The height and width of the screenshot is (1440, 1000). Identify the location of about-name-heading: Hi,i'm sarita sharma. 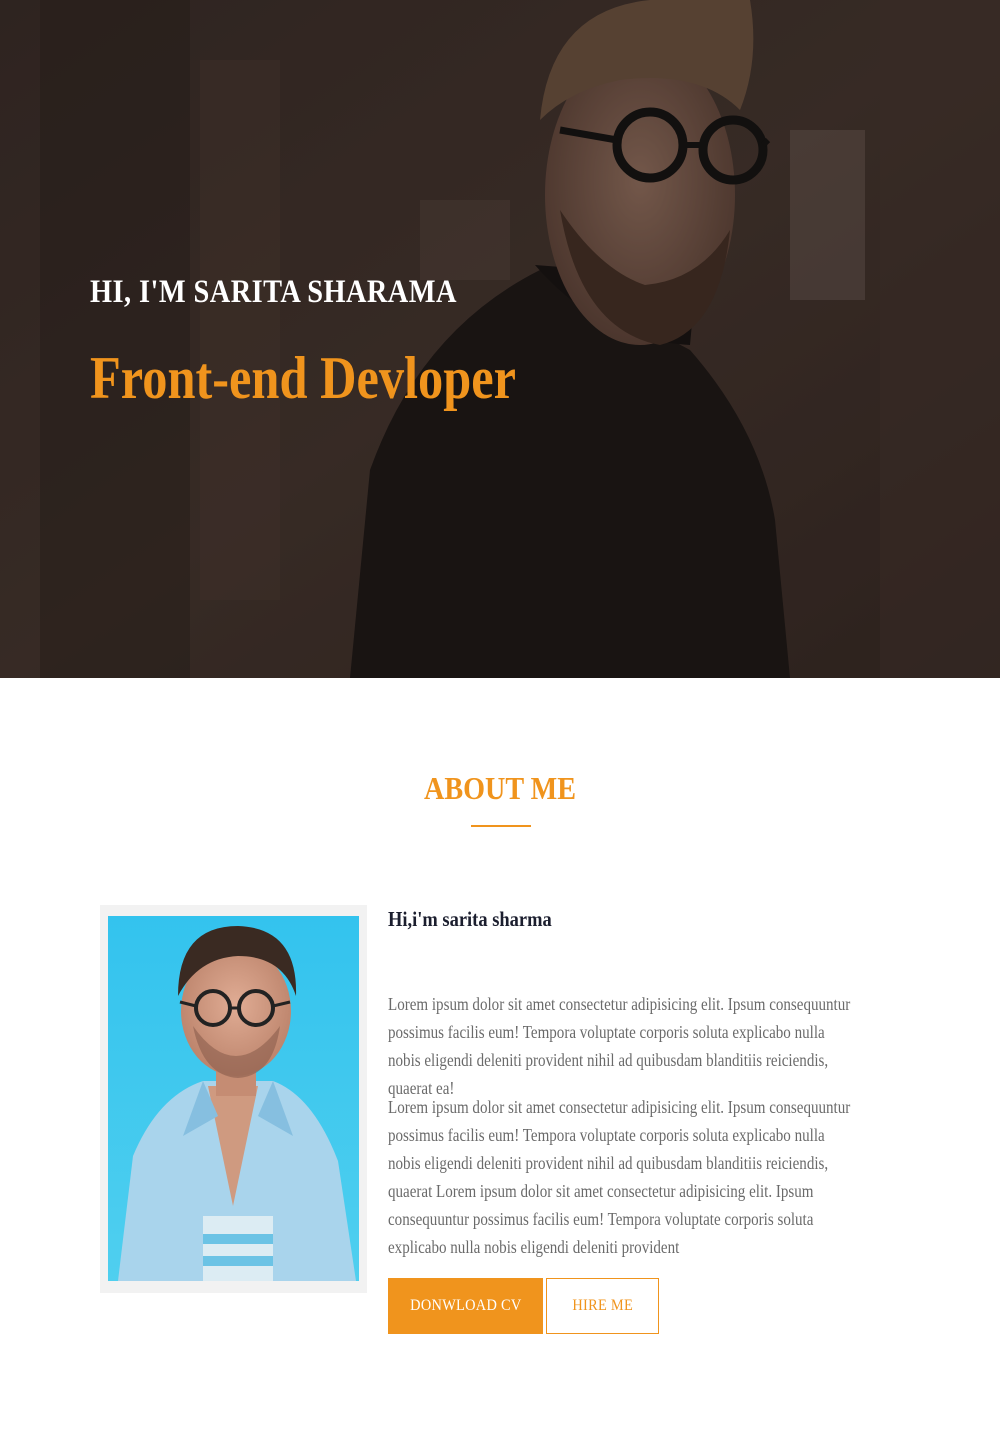
(470, 919).